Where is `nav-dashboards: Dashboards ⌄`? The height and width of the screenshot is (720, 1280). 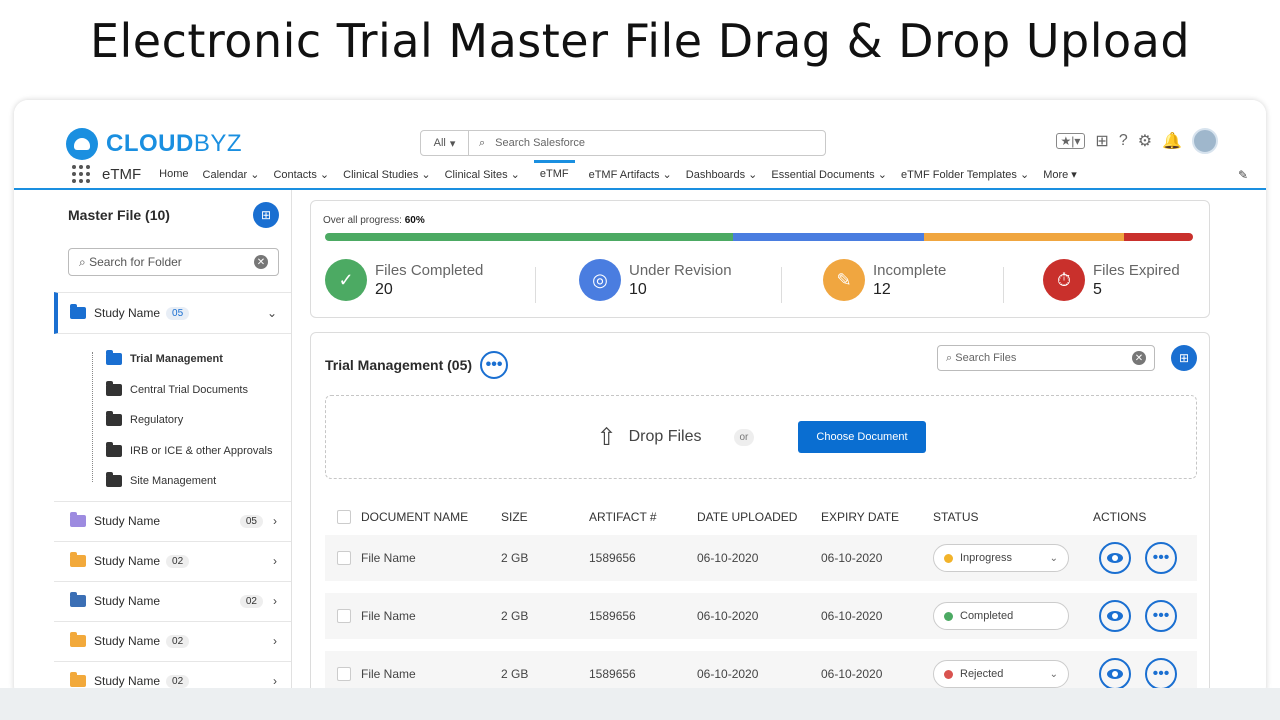
nav-dashboards: Dashboards ⌄ is located at coordinates (722, 174).